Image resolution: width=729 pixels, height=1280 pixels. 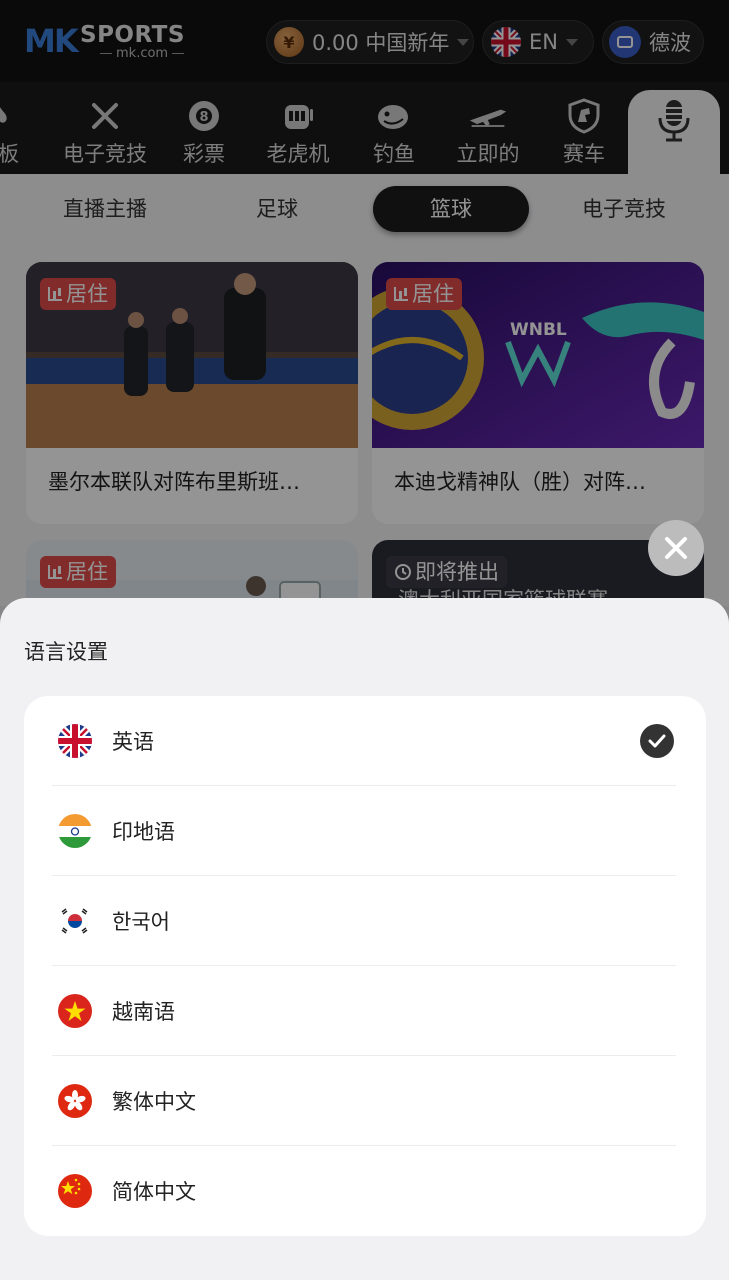 I want to click on sheet-title: 语言设置, so click(x=66, y=652).